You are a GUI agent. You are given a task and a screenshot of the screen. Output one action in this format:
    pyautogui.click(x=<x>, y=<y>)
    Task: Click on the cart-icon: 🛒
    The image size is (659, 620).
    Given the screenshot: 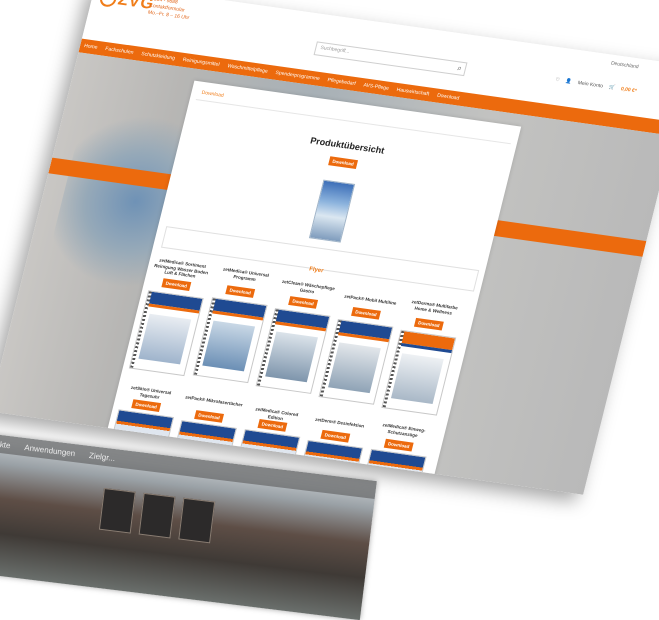 What is the action you would take?
    pyautogui.click(x=612, y=87)
    